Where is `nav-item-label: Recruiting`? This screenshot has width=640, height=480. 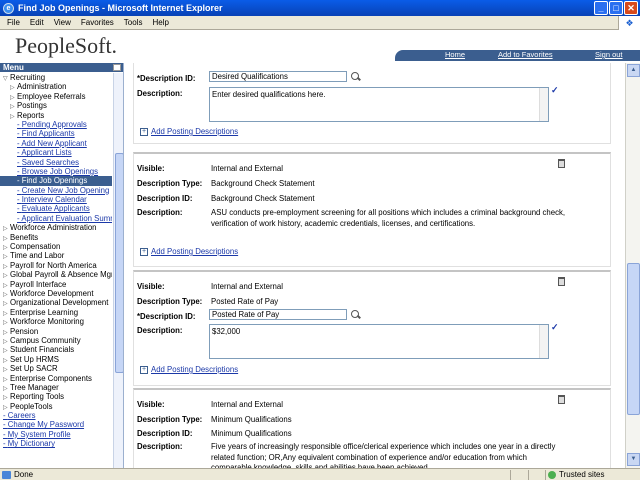
nav-item-label: Recruiting is located at coordinates (28, 77).